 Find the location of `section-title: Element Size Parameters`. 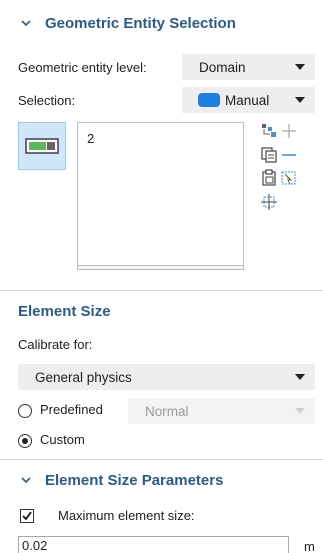

section-title: Element Size Parameters is located at coordinates (134, 480).